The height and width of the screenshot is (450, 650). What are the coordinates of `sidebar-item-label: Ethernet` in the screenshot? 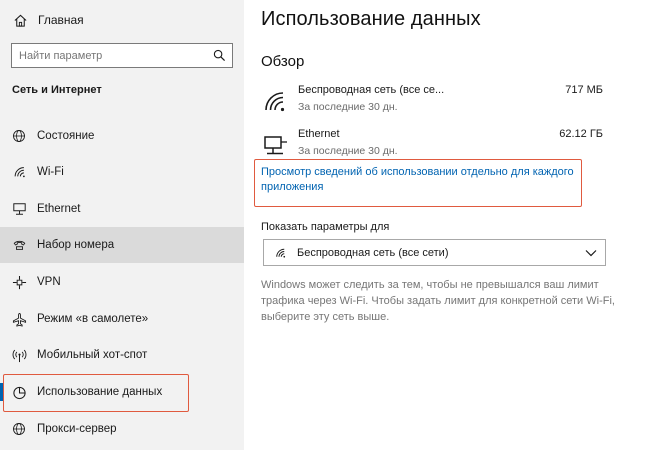 It's located at (59, 209).